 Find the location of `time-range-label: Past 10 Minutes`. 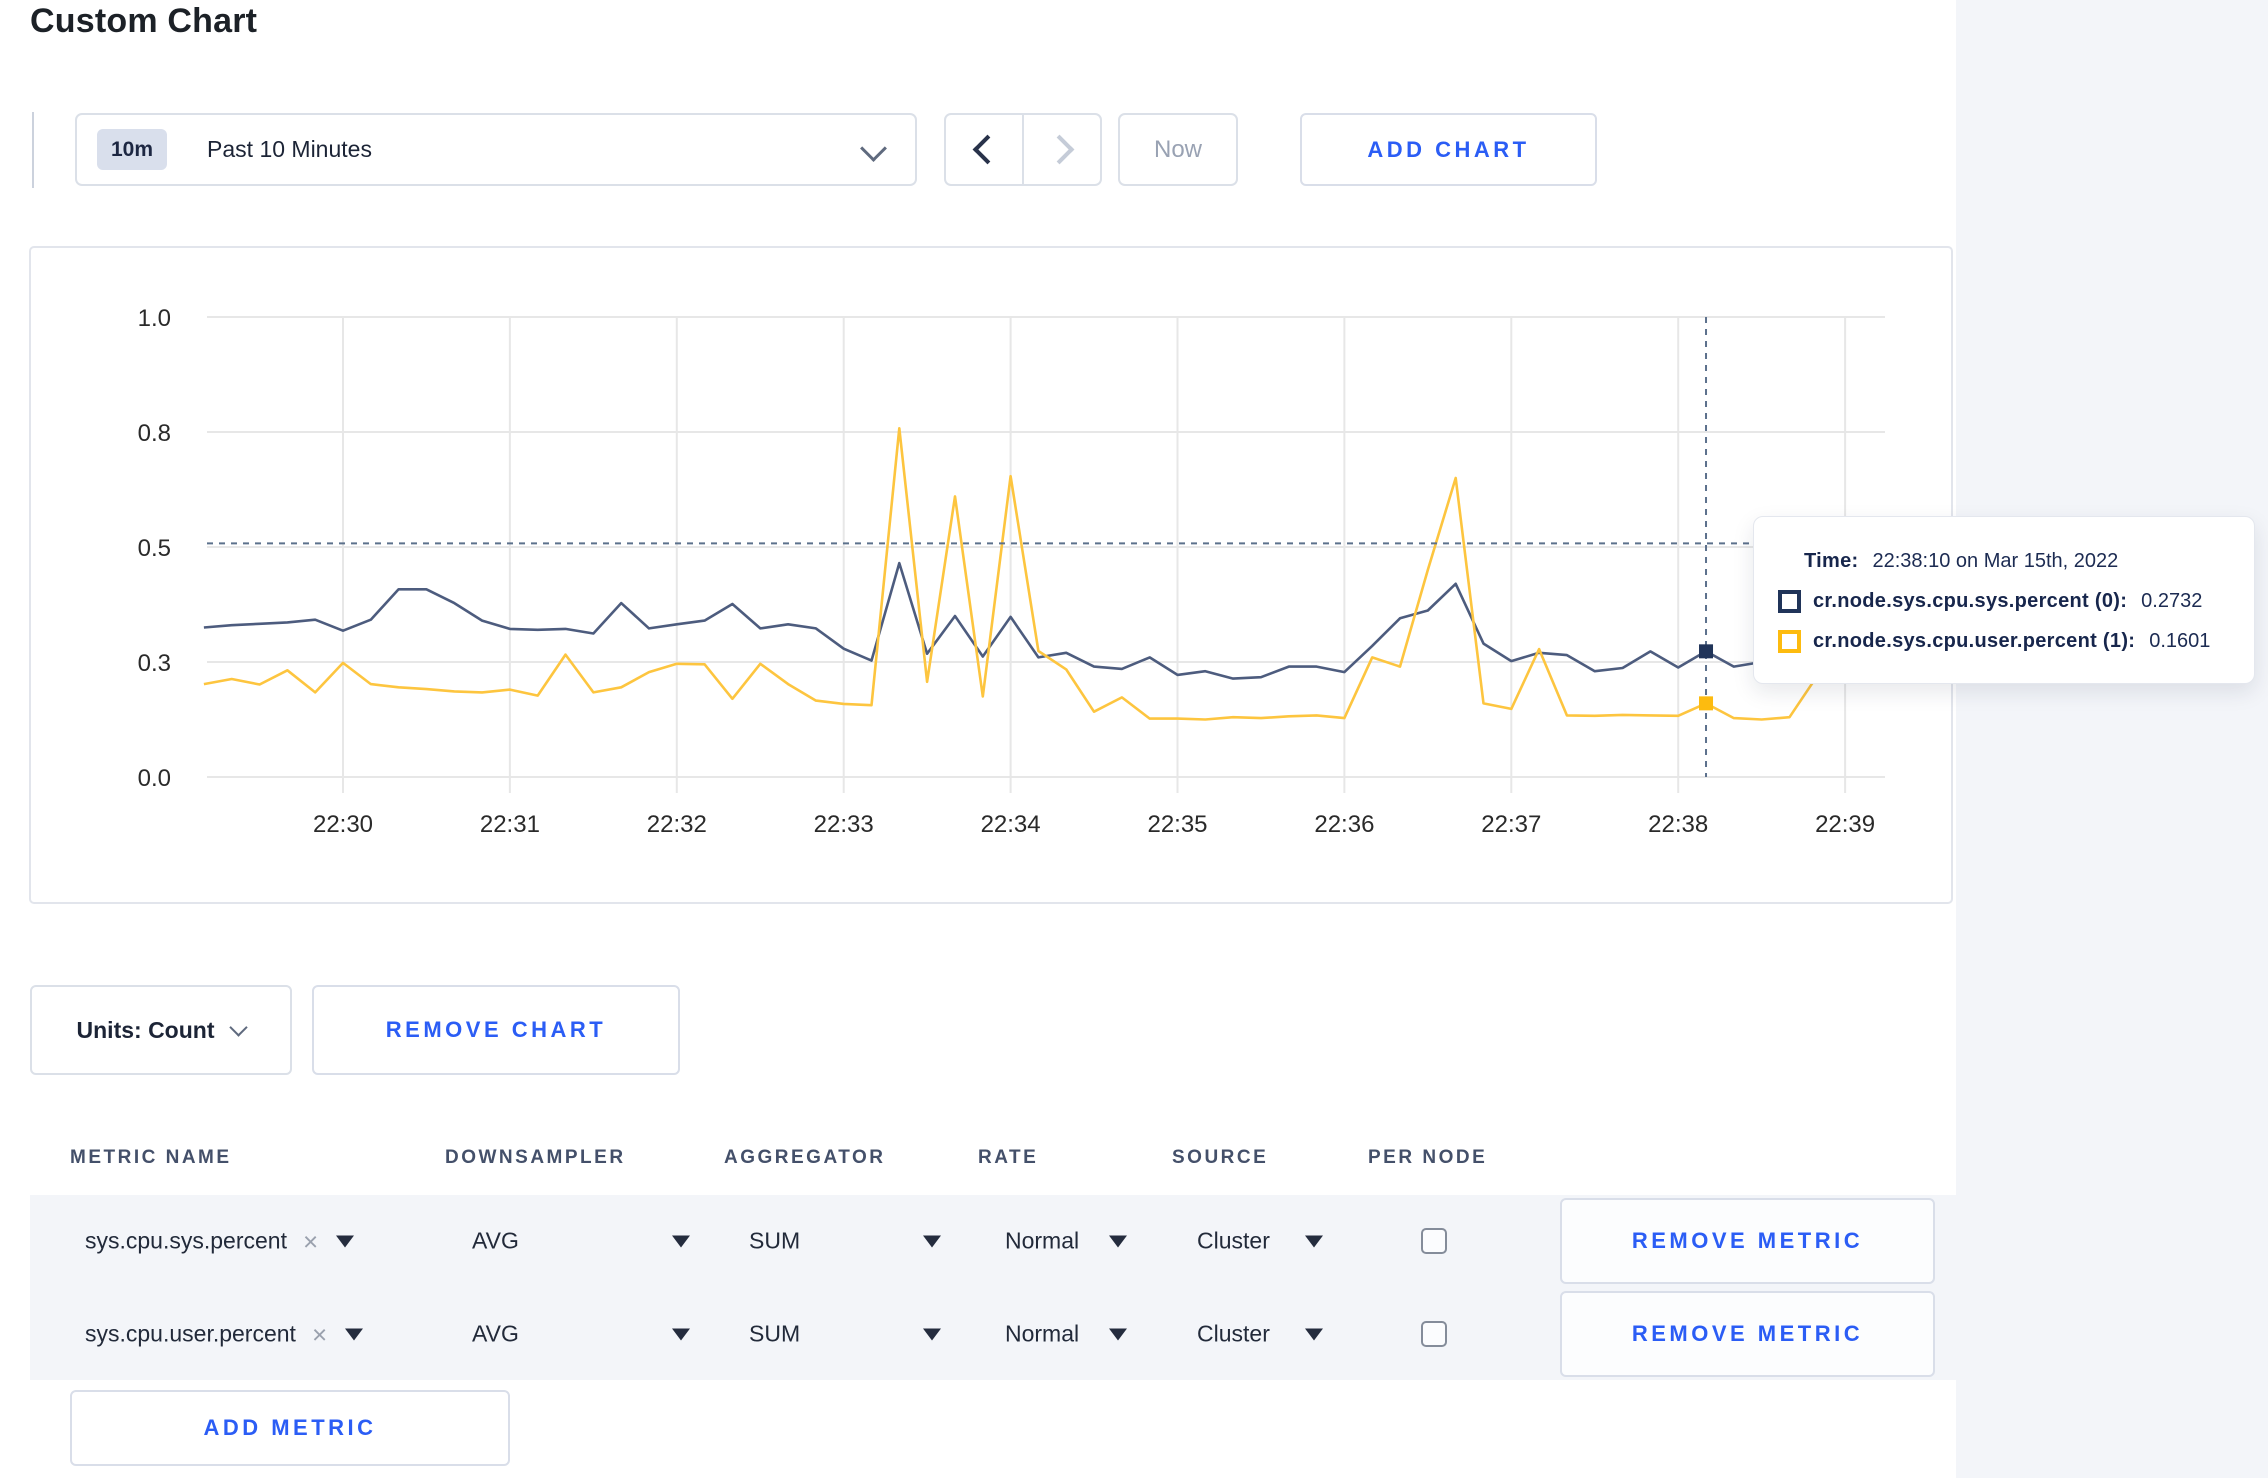

time-range-label: Past 10 Minutes is located at coordinates (289, 149).